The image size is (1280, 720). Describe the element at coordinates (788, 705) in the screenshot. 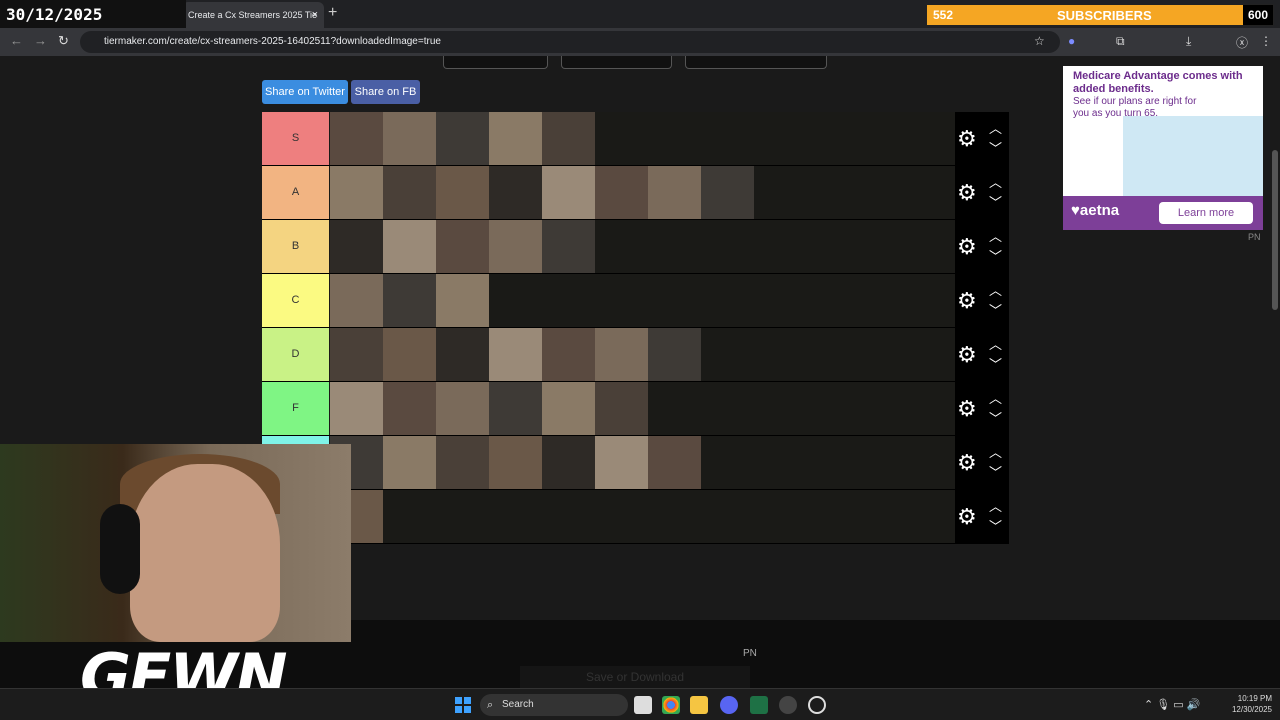

I see `app-icon` at that location.